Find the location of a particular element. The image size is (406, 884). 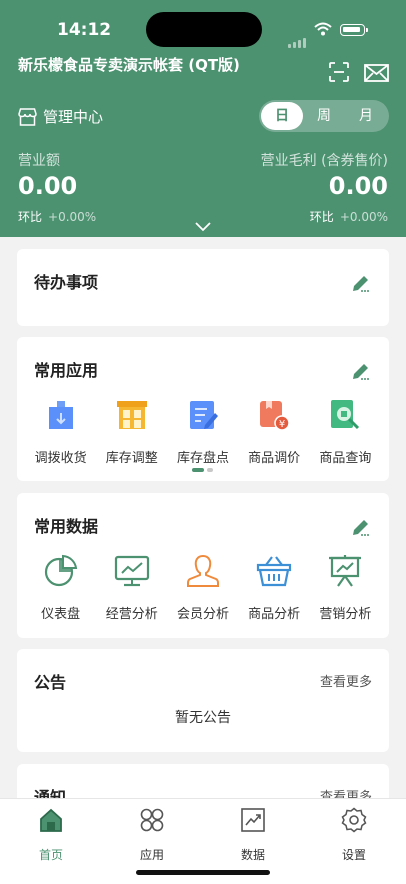

store-icon is located at coordinates (27, 116).